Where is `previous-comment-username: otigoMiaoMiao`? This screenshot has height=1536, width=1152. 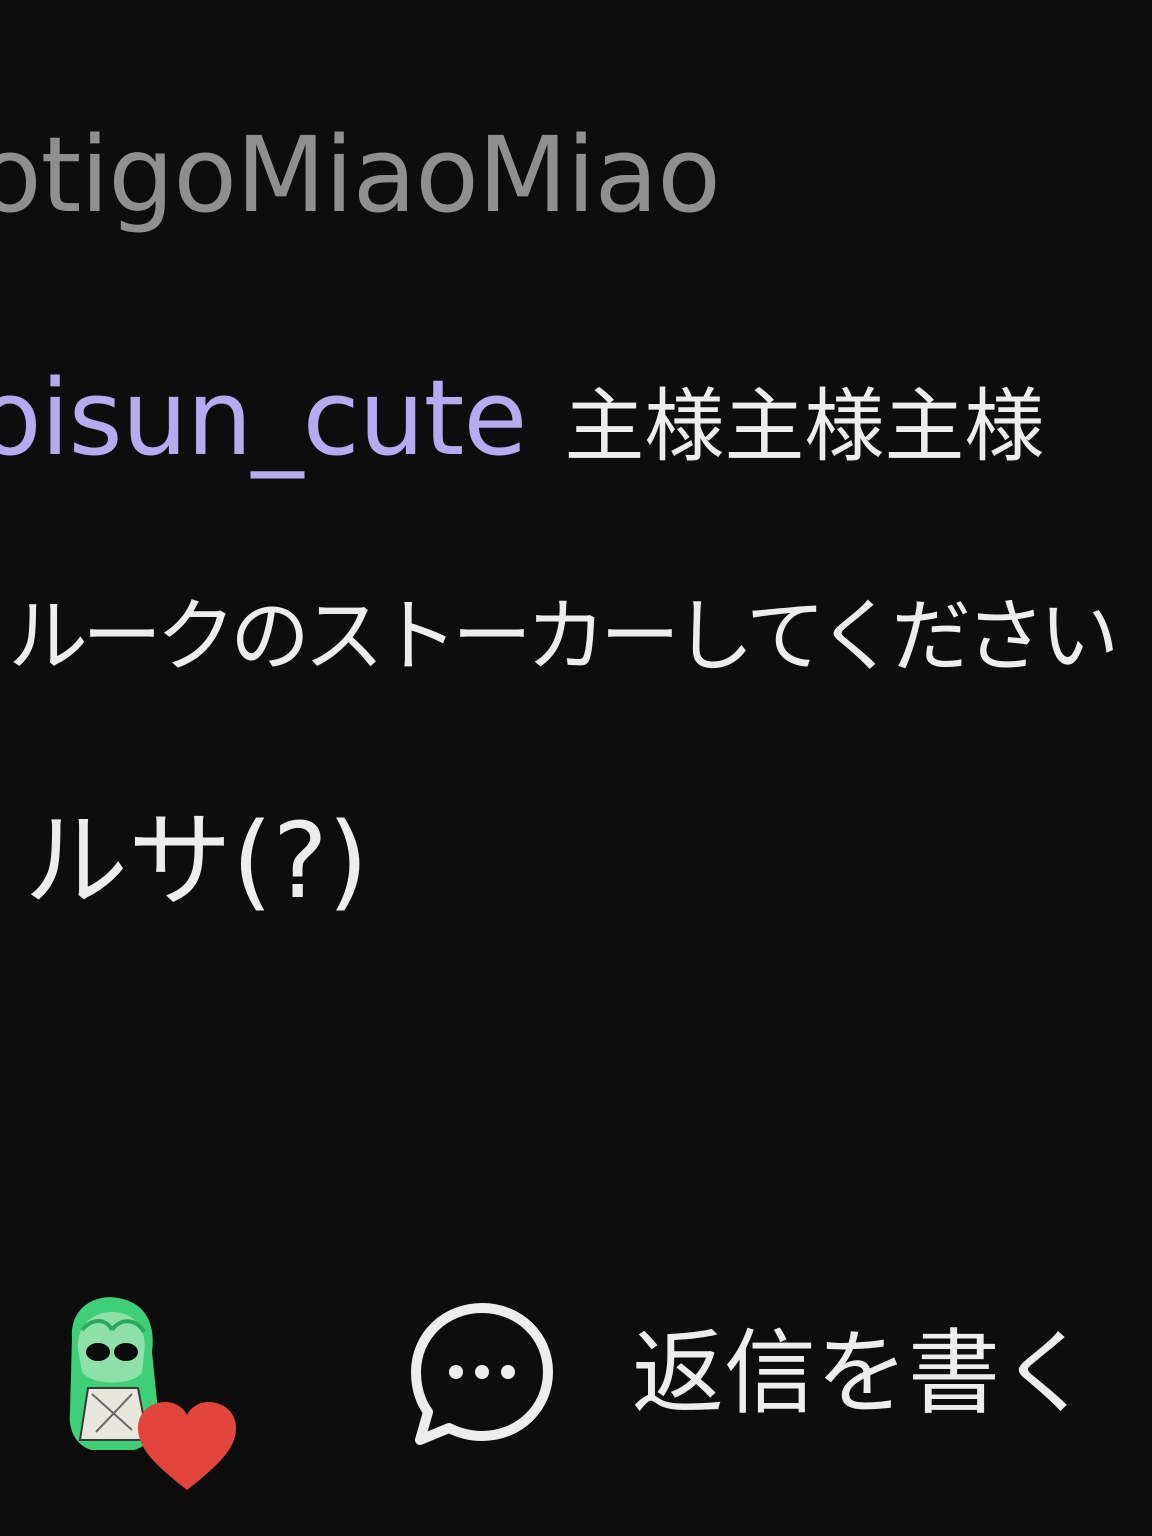
previous-comment-username: otigoMiaoMiao is located at coordinates (360, 175).